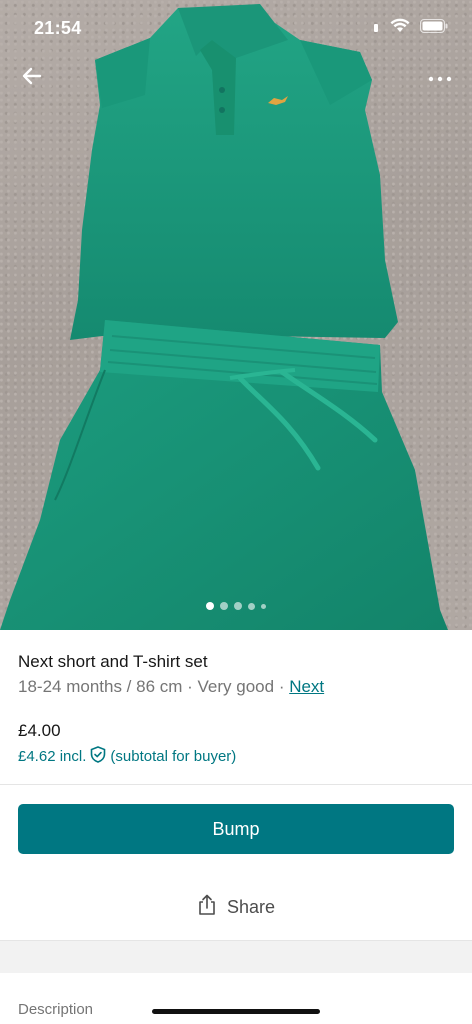 This screenshot has width=472, height=1024. I want to click on status-bar: 21:54, so click(236, 28).